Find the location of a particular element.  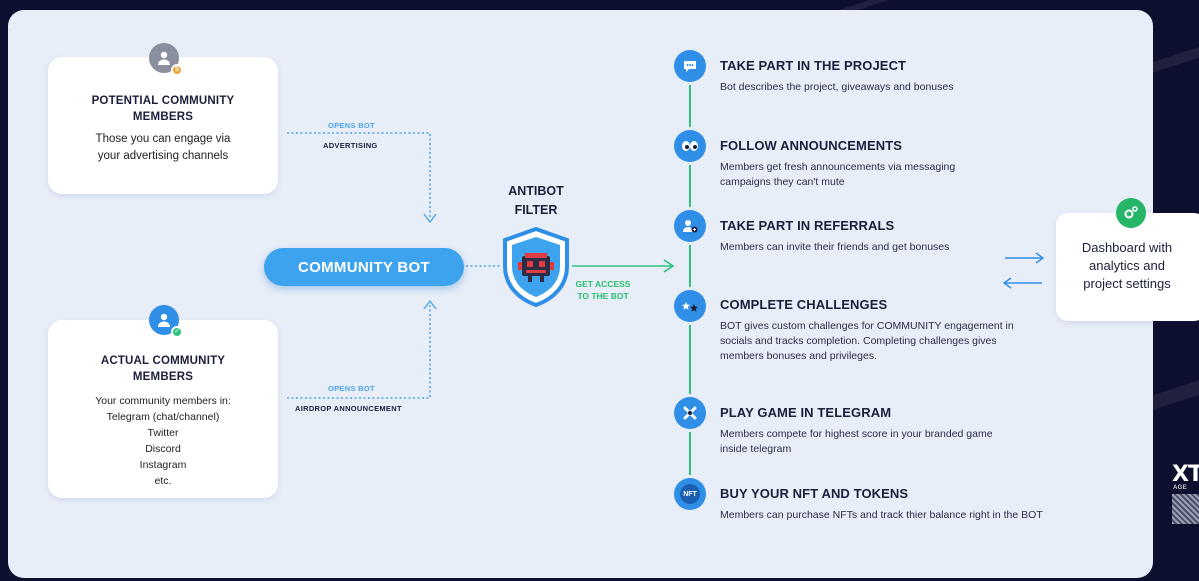

antibot-filter-title: ANTIBOT FILTER is located at coordinates (536, 201).